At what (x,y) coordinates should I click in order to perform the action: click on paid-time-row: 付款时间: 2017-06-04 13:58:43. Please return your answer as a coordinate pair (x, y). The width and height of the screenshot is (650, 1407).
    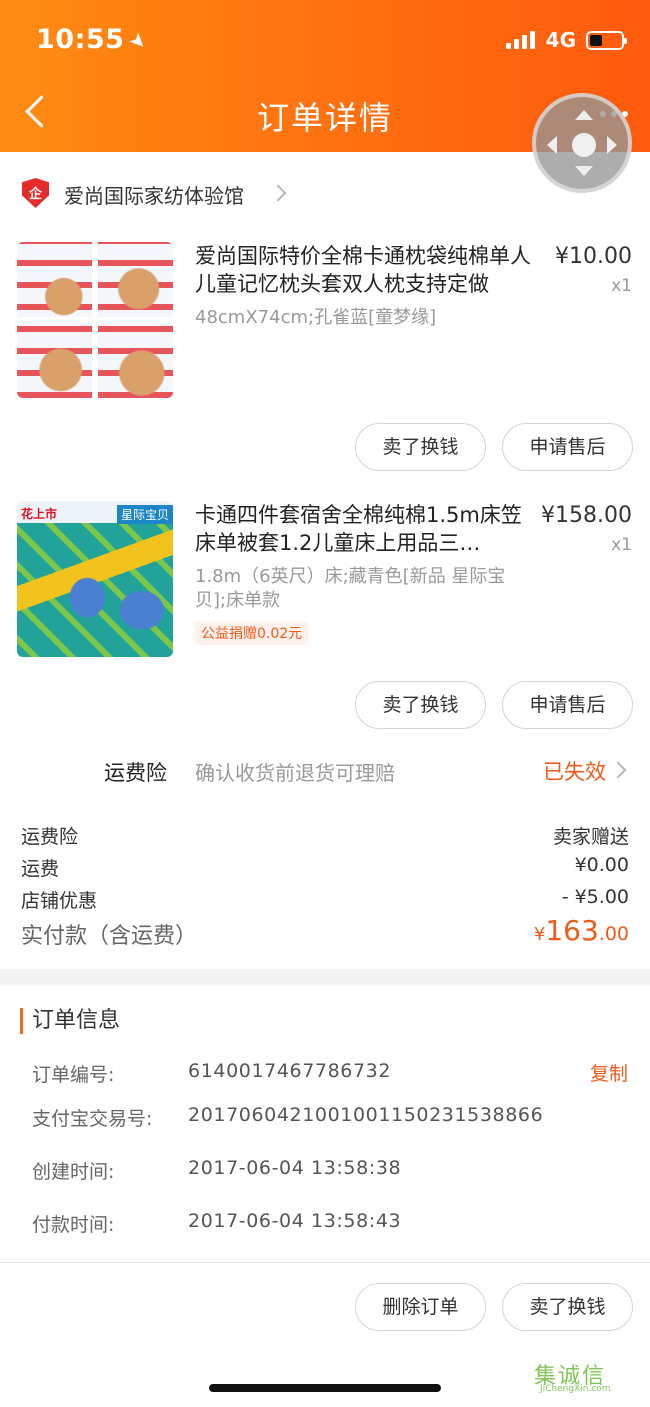
    Looking at the image, I should click on (331, 1223).